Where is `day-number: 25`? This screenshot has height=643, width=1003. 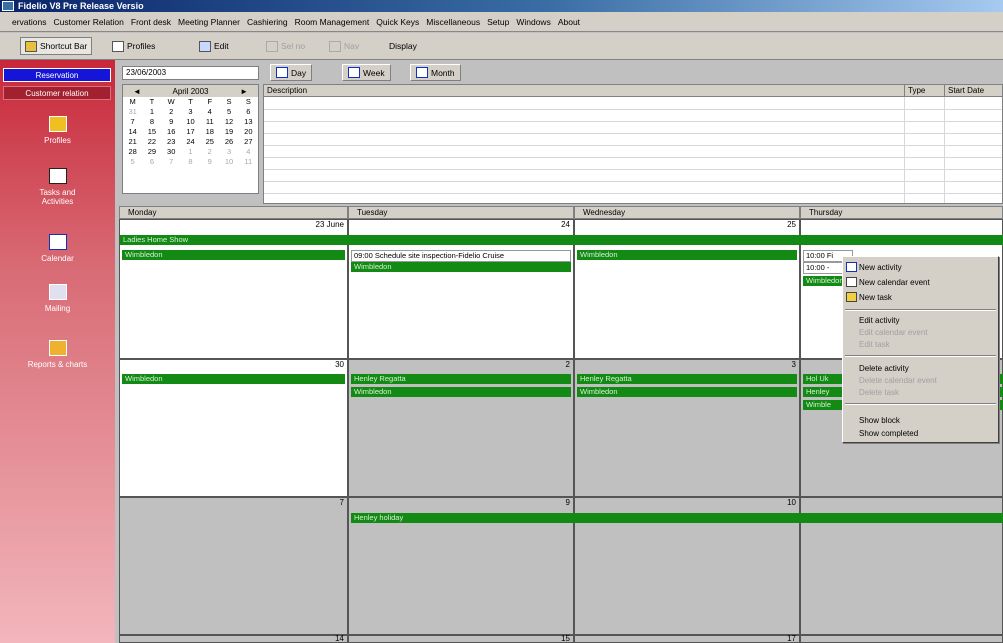
day-number: 25 is located at coordinates (791, 224).